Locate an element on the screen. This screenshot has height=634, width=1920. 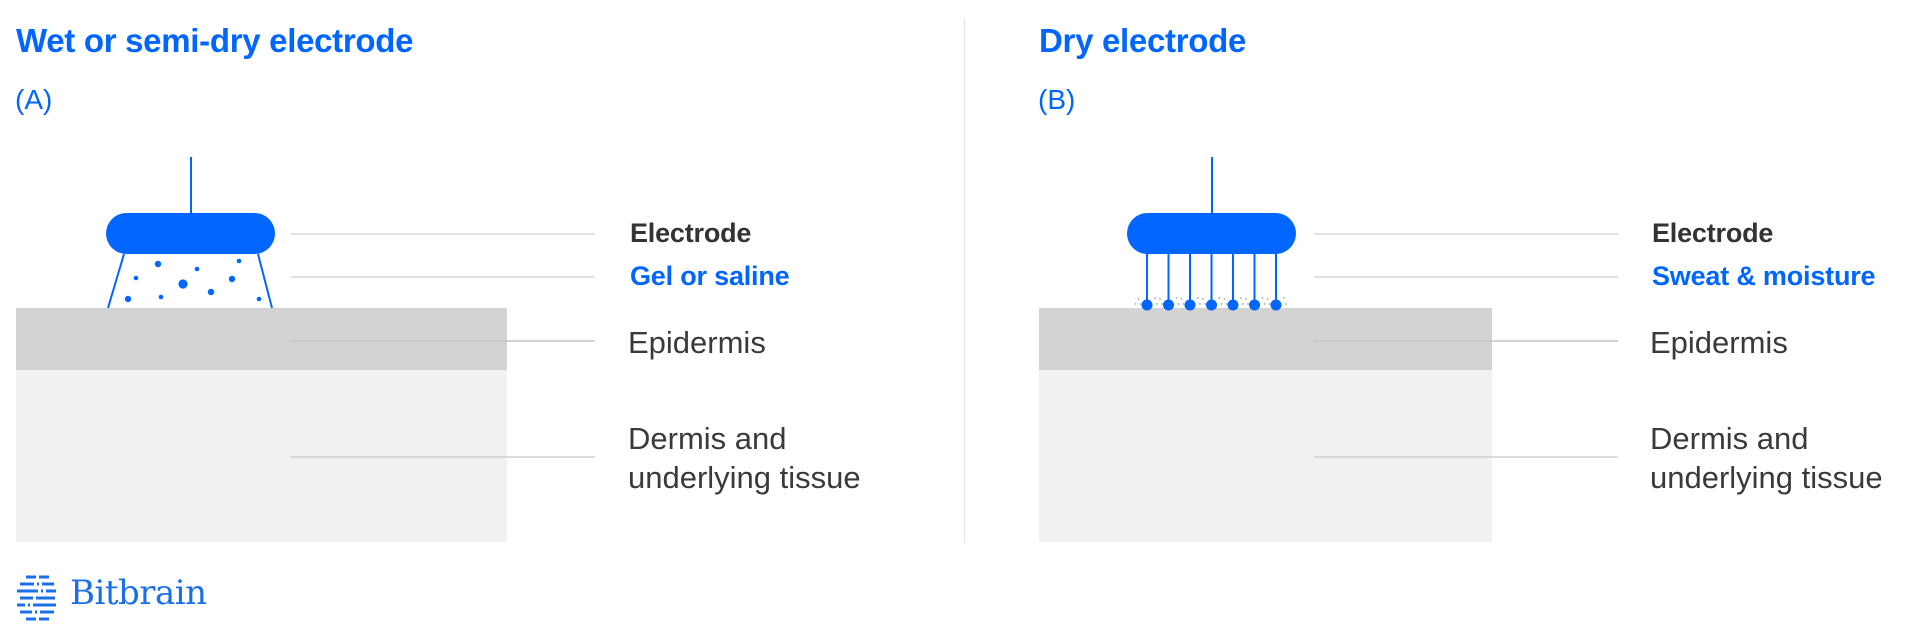
panel-b-label-sweat: Sweat & moisture is located at coordinates (1764, 276).